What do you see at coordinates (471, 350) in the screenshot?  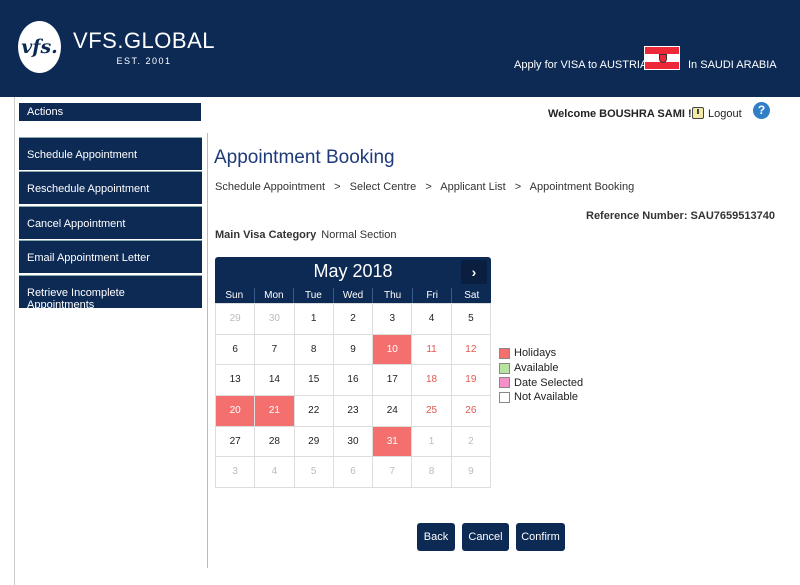 I see `calendar-day: 12` at bounding box center [471, 350].